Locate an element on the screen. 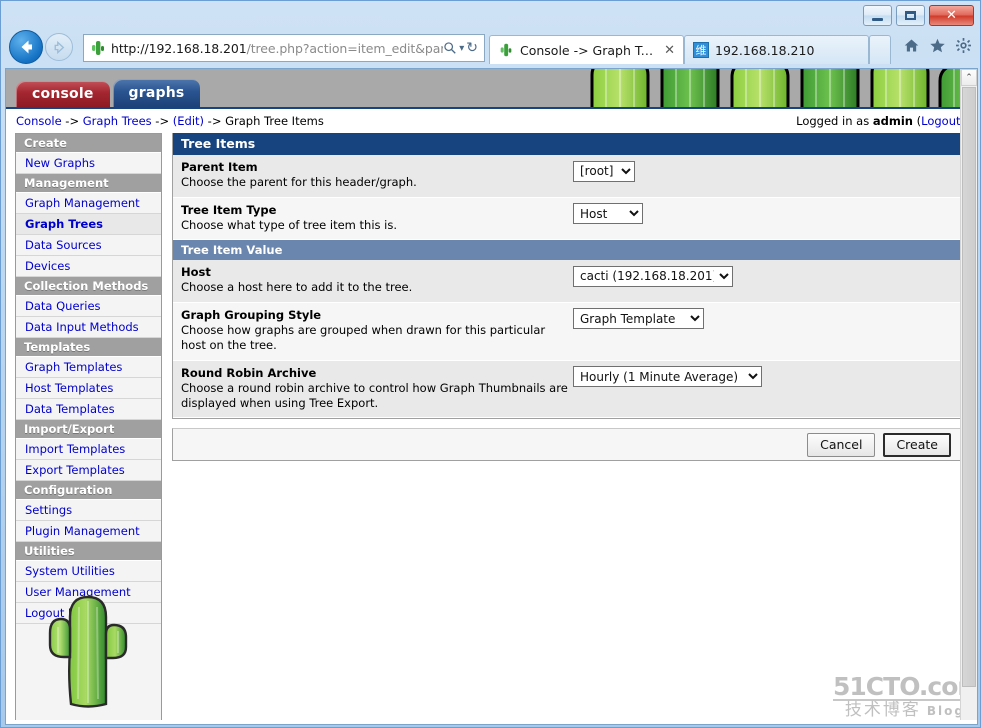 The width and height of the screenshot is (981, 728). parent-item-select: [root] is located at coordinates (604, 171).